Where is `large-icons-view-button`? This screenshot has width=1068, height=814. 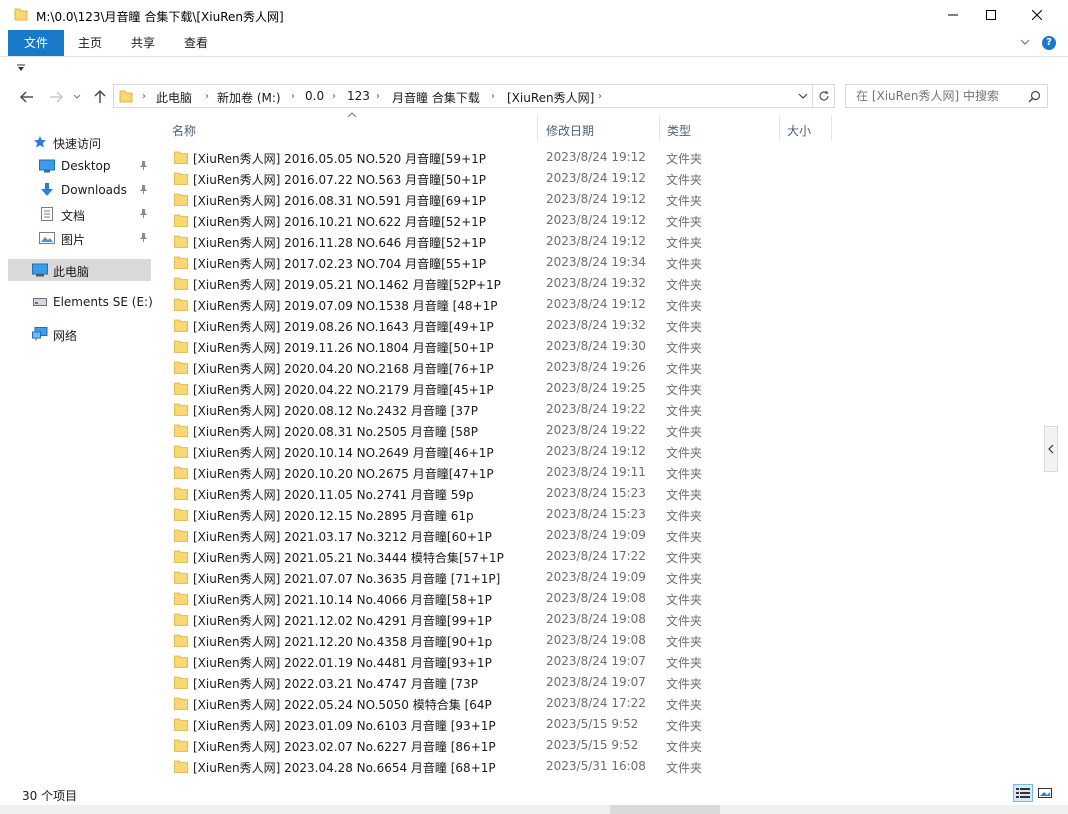 large-icons-view-button is located at coordinates (1045, 793).